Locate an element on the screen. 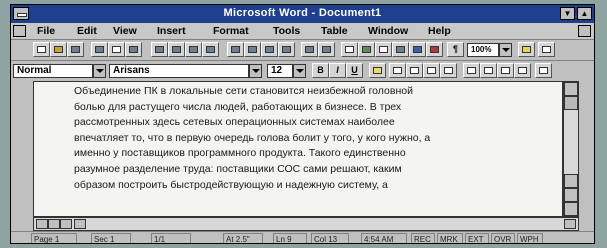 The width and height of the screenshot is (607, 248). status-col: Col 13 is located at coordinates (330, 238).